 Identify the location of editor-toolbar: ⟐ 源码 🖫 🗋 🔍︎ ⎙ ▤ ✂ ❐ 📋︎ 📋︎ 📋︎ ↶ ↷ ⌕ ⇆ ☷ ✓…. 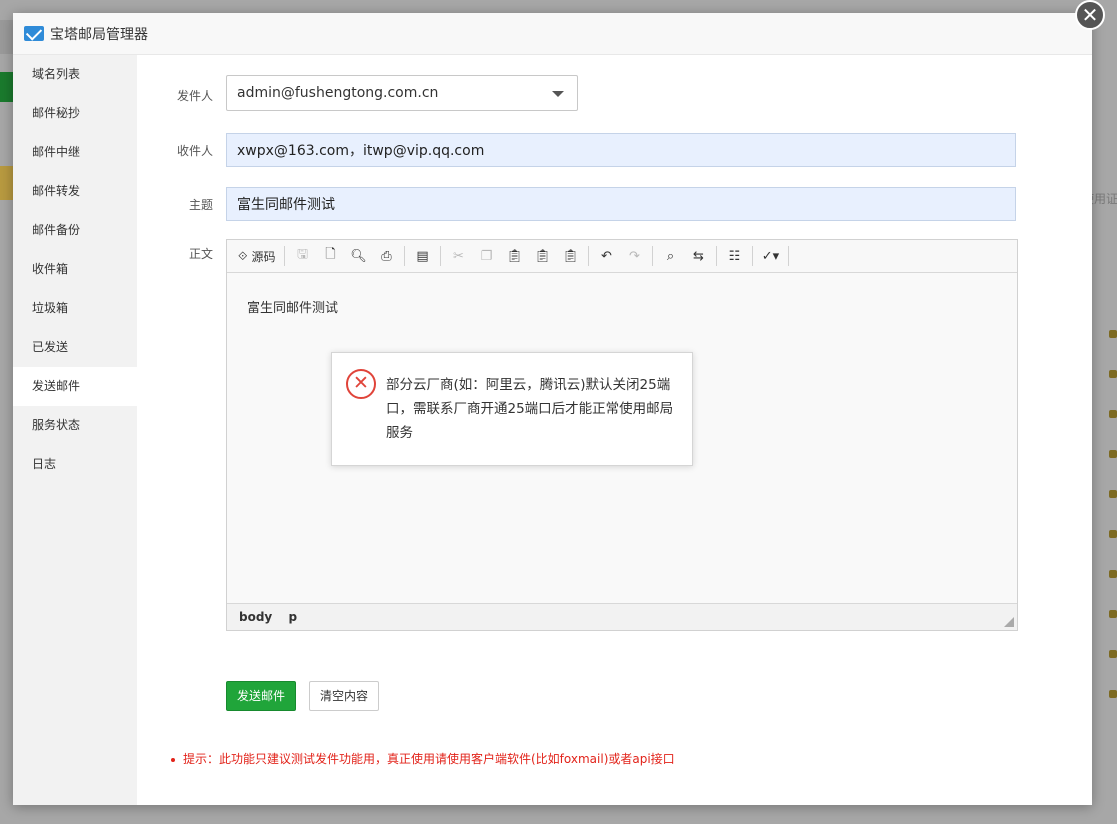
(622, 256).